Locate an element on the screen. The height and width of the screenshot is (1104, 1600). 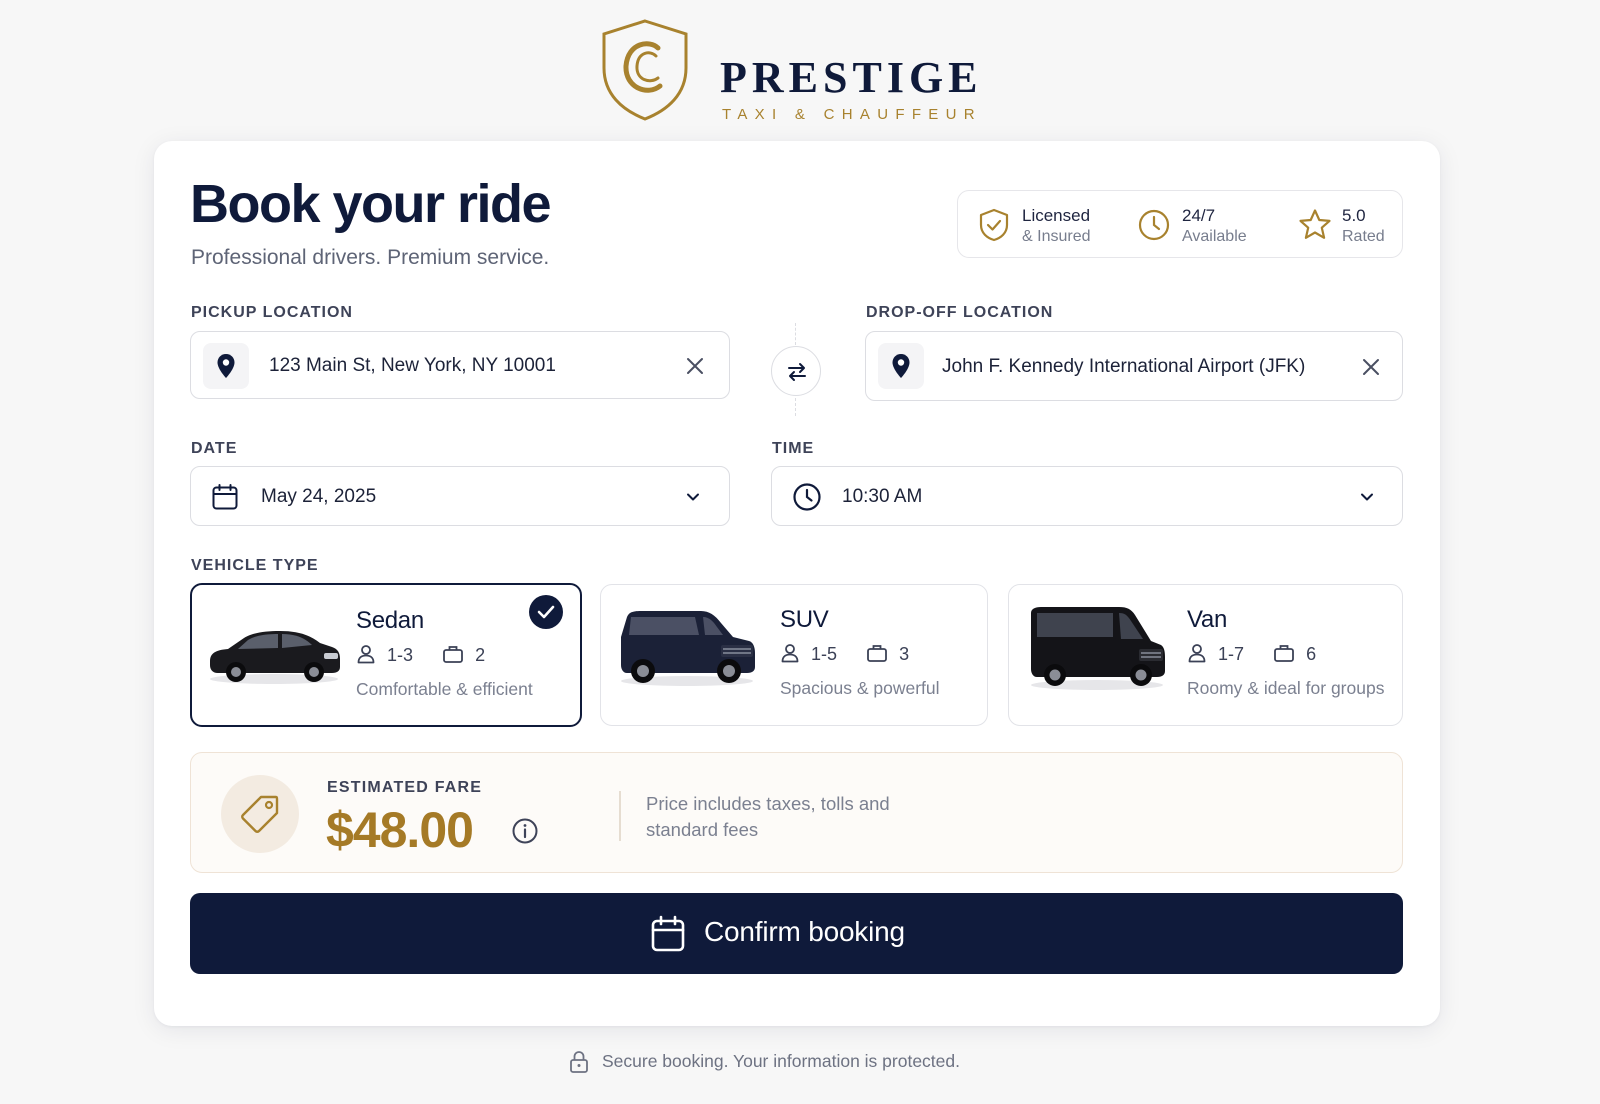
vehicle-name: Sedan is located at coordinates (390, 620).